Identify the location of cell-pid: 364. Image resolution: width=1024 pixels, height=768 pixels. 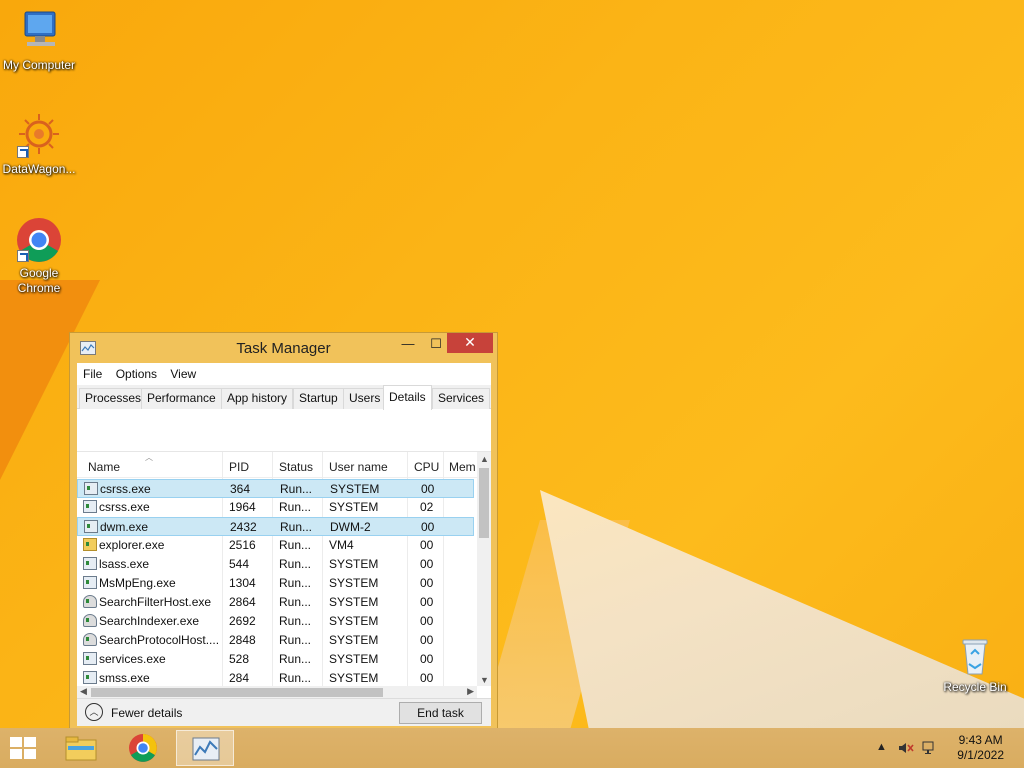
(240, 489).